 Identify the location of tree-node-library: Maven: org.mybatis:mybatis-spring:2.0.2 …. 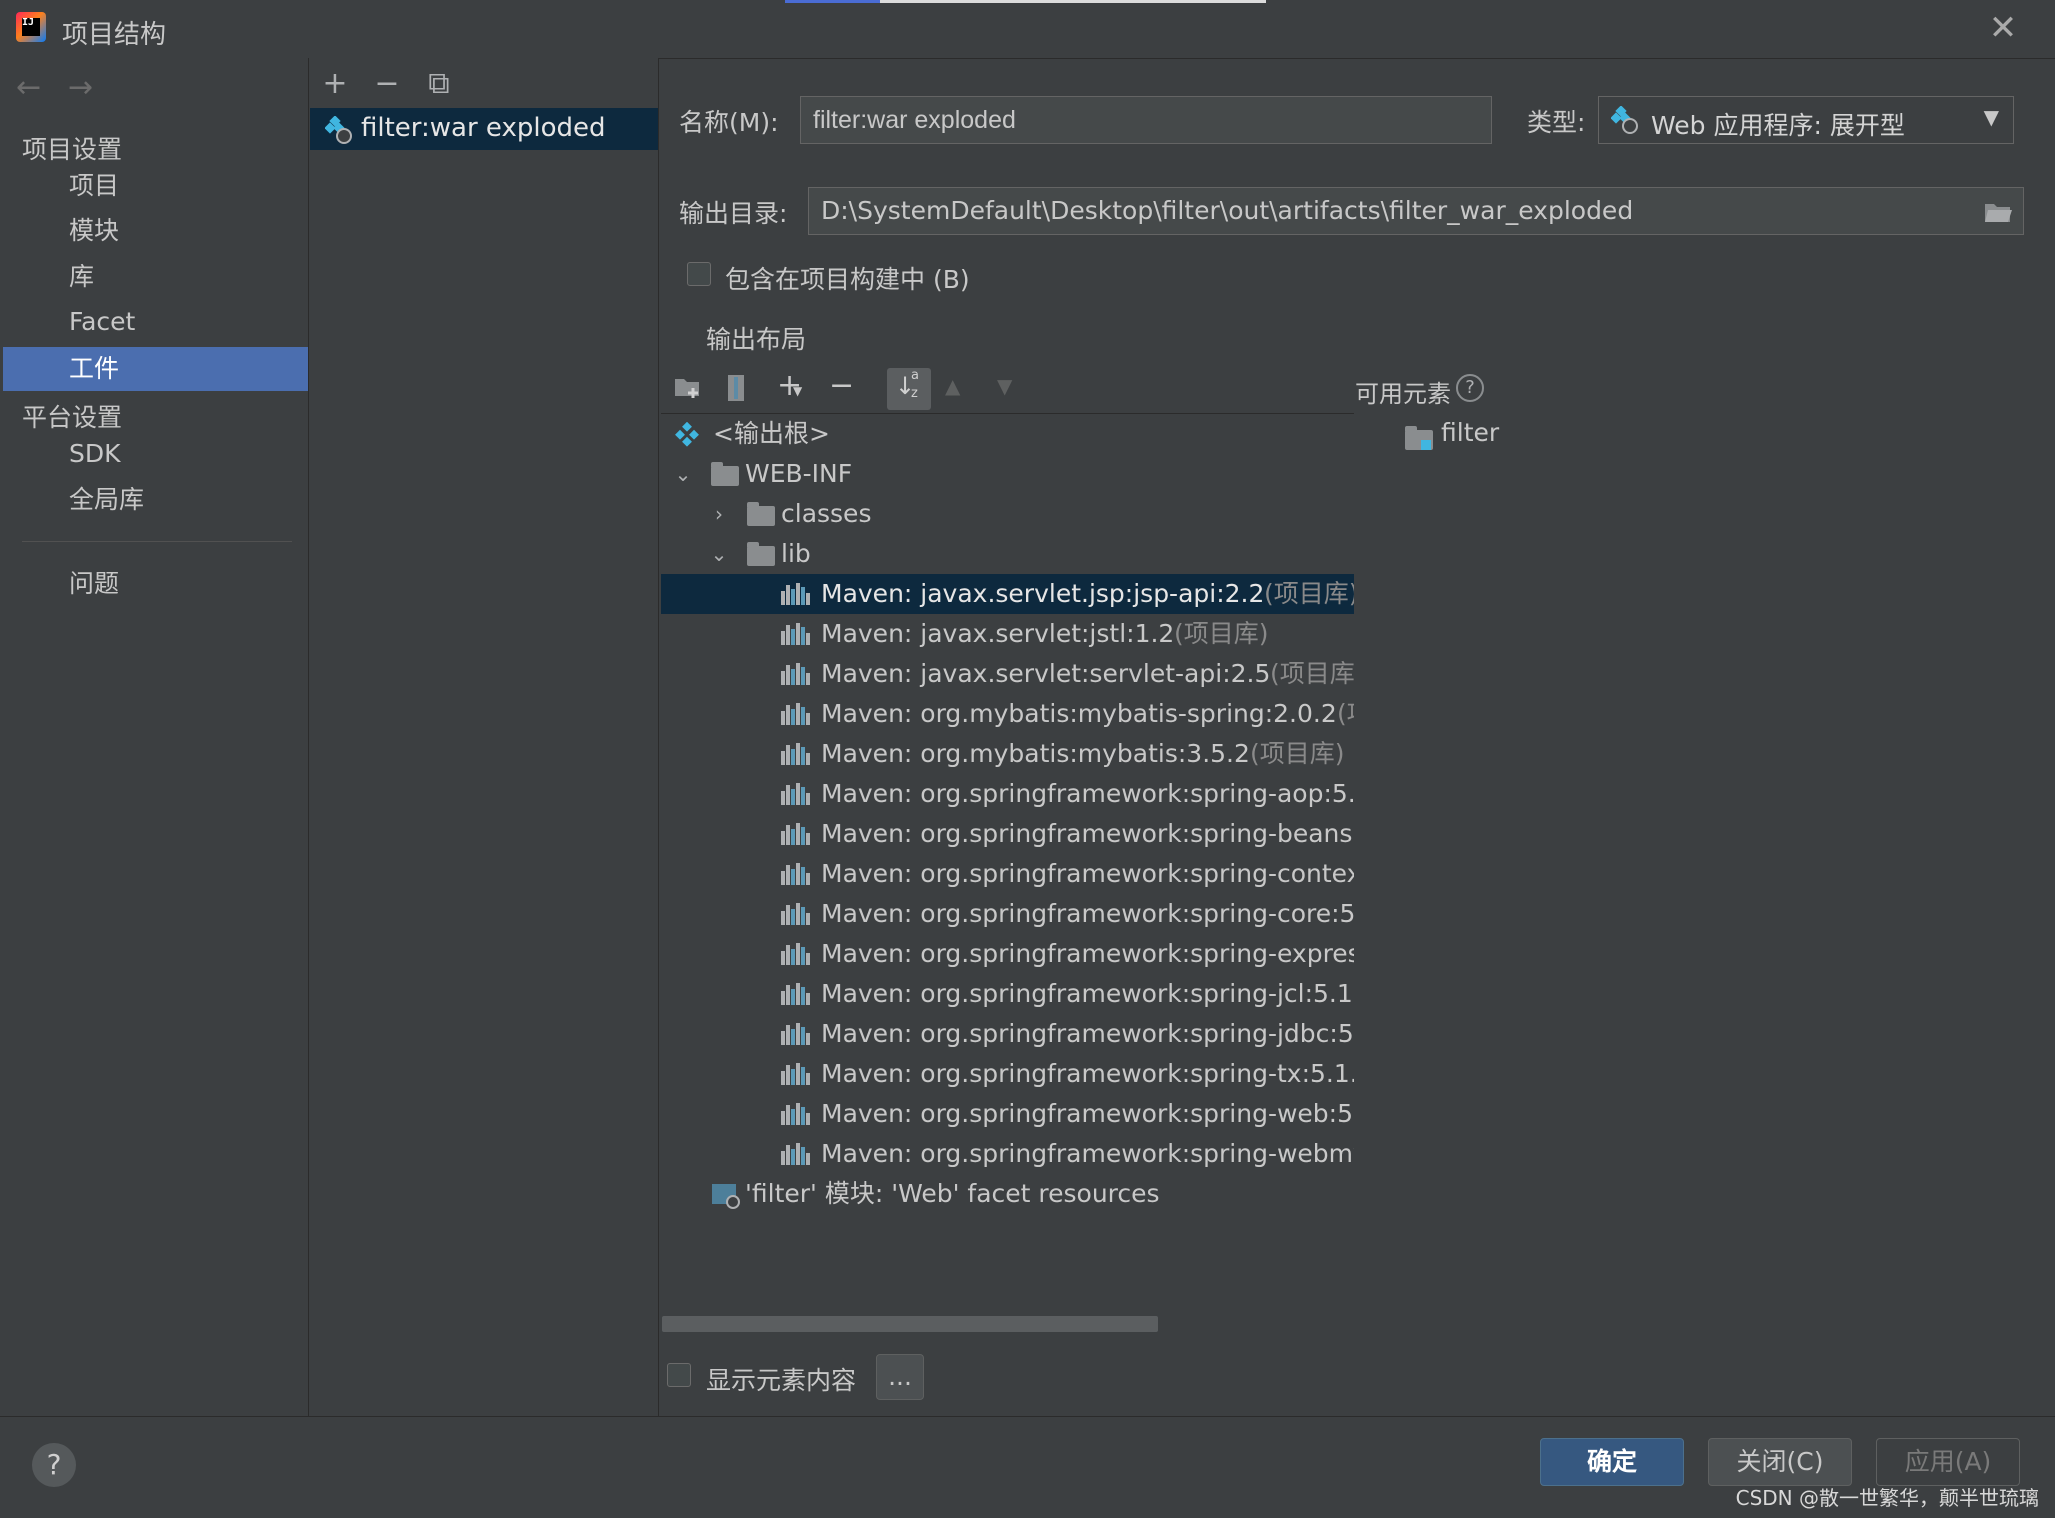
(1007, 714).